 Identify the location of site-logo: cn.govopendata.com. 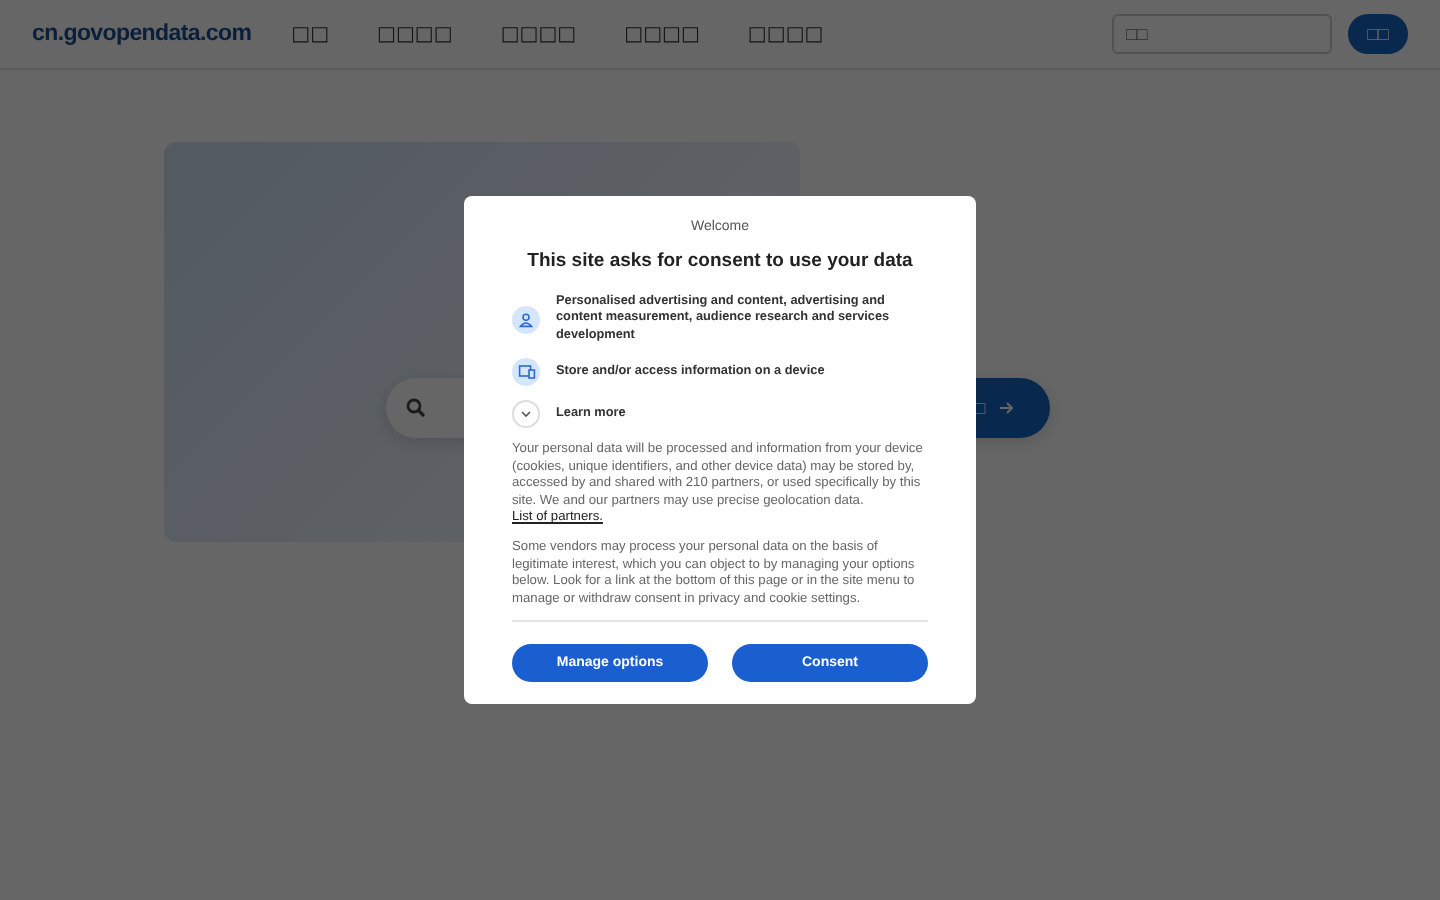
(142, 34).